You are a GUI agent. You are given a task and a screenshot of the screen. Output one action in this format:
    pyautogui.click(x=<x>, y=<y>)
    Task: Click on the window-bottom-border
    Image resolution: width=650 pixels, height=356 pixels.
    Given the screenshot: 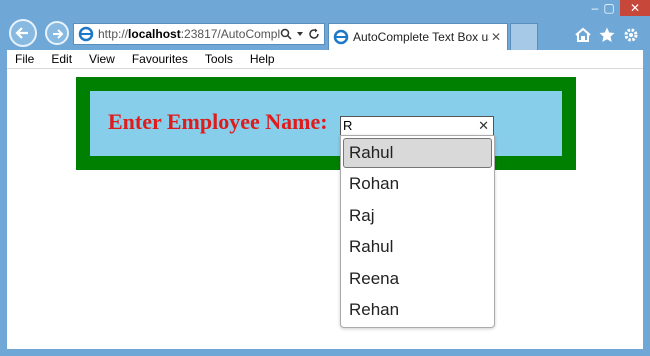 What is the action you would take?
    pyautogui.click(x=325, y=352)
    